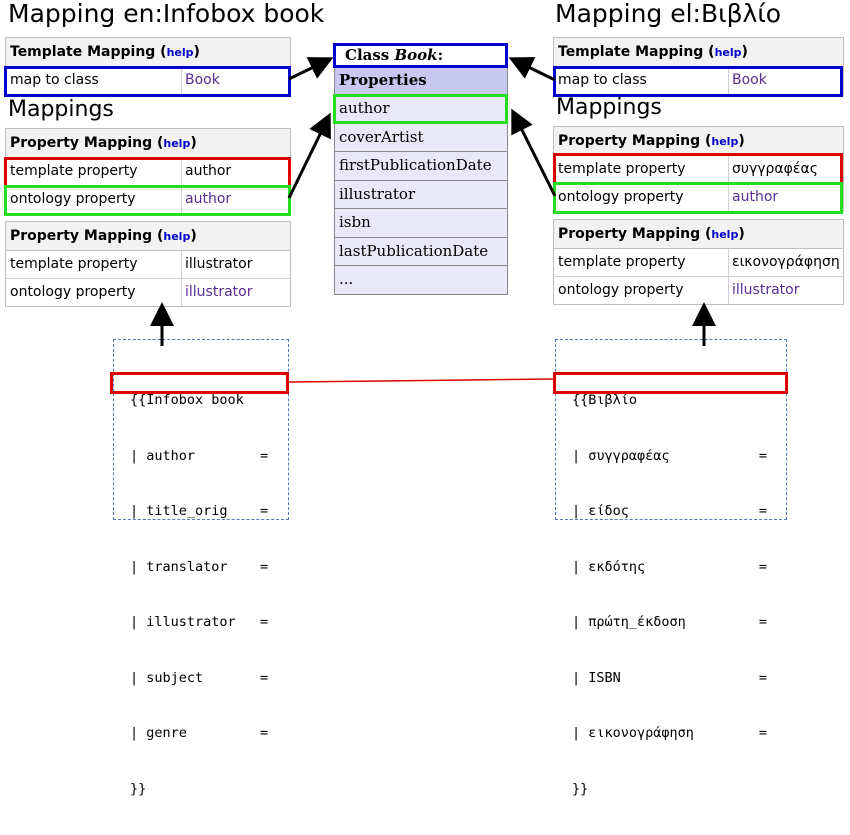 The image size is (850, 835). What do you see at coordinates (534, 152) in the screenshot?
I see `arrow-right-author` at bounding box center [534, 152].